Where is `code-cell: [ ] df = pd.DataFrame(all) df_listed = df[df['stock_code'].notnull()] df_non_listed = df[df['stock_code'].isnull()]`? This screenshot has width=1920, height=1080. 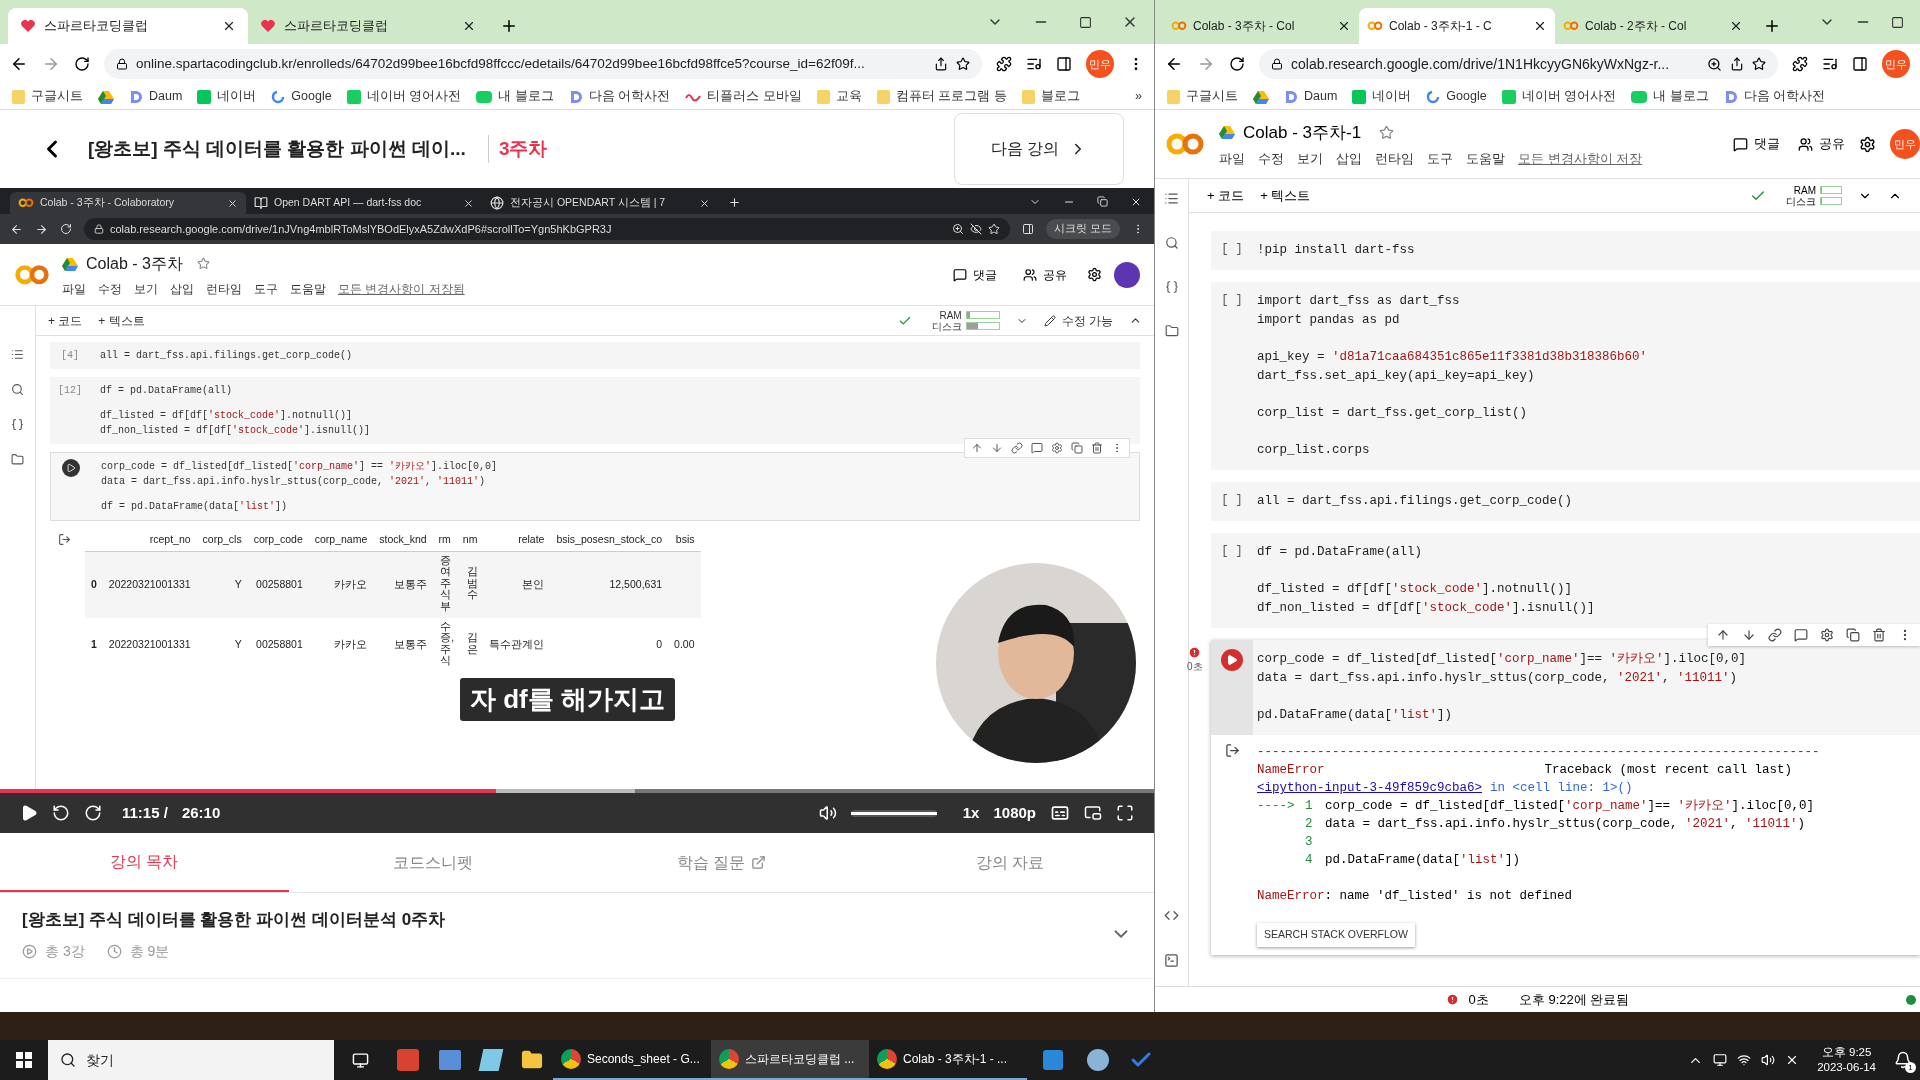
code-cell: [ ] df = pd.DataFrame(all) df_listed = df[df['stock_code'].notnull()] df_non_listed = df[df['stock_code'].isnull()] is located at coordinates (1565, 580).